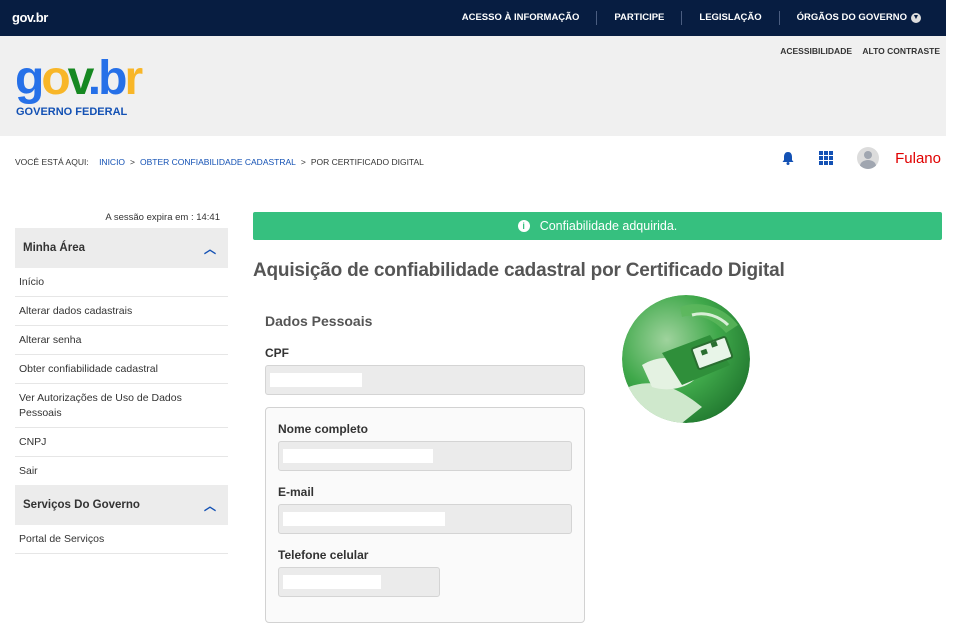 The height and width of the screenshot is (633, 955). I want to click on cpf-label: CPF, so click(277, 353).